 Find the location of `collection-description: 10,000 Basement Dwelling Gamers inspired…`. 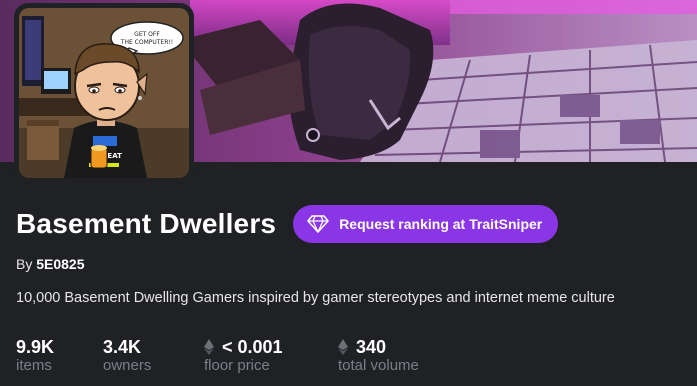

collection-description: 10,000 Basement Dwelling Gamers inspired… is located at coordinates (315, 298).